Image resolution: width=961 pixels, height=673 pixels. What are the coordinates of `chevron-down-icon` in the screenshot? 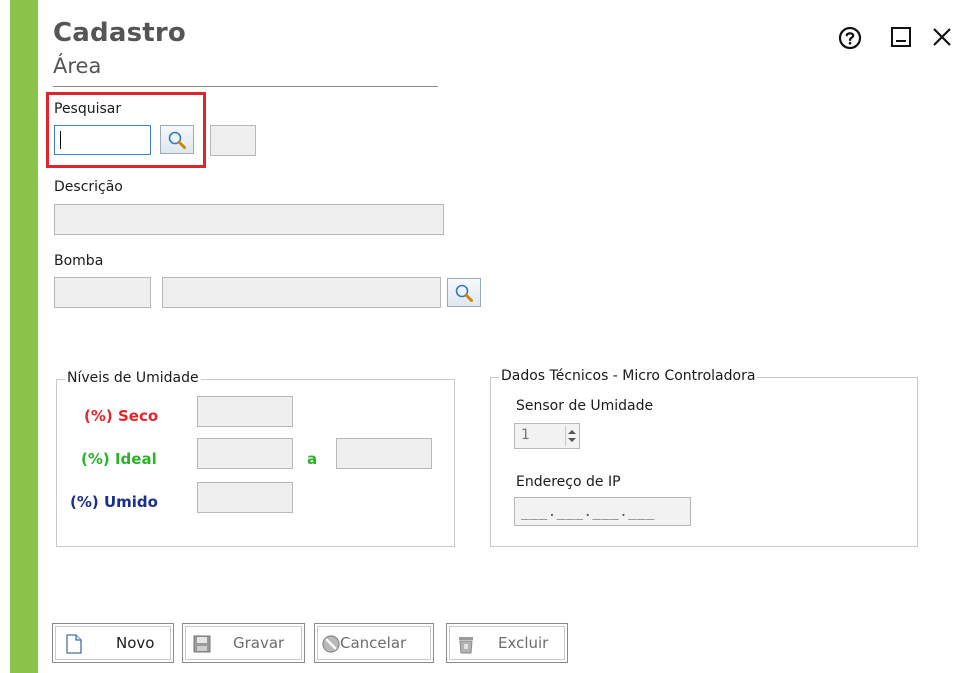 It's located at (572, 440).